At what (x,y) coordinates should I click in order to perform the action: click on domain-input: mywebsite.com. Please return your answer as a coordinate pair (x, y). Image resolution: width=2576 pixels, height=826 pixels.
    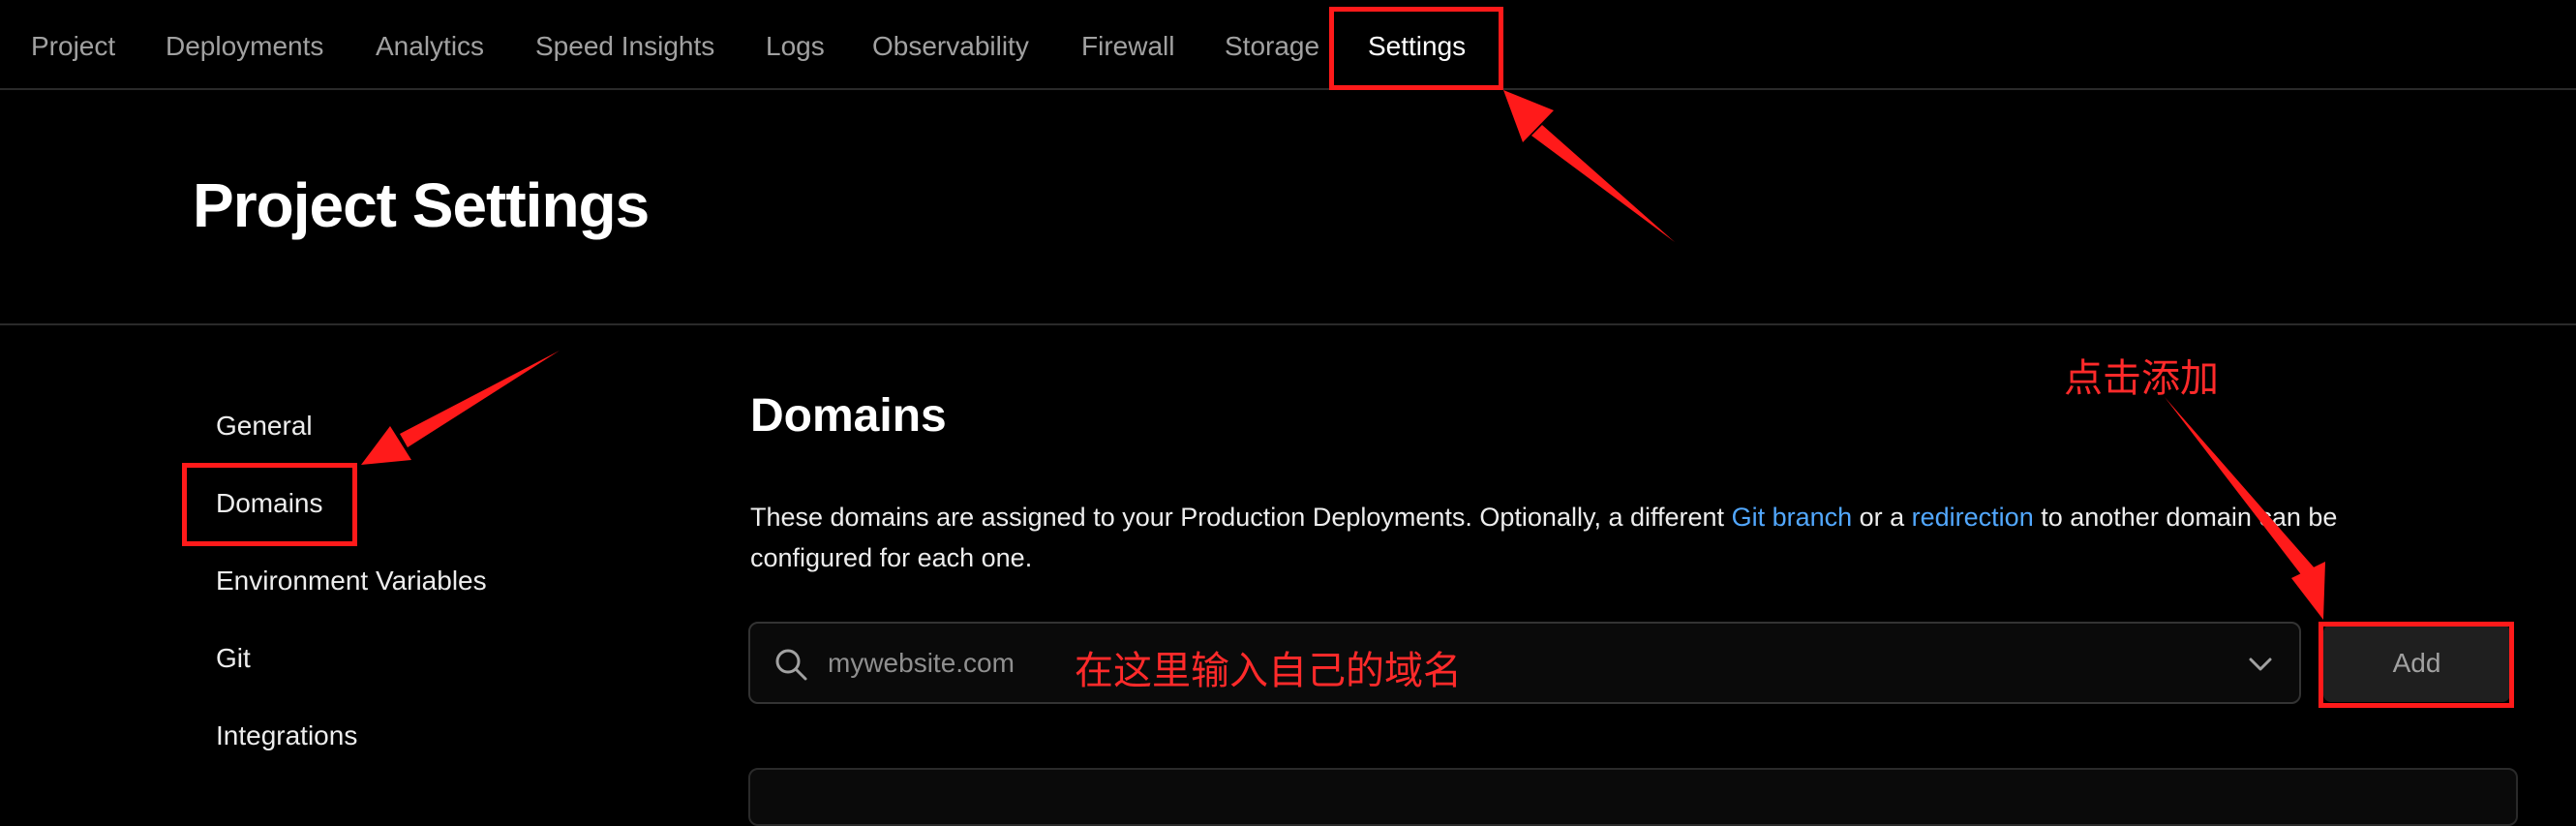
    Looking at the image, I should click on (1525, 663).